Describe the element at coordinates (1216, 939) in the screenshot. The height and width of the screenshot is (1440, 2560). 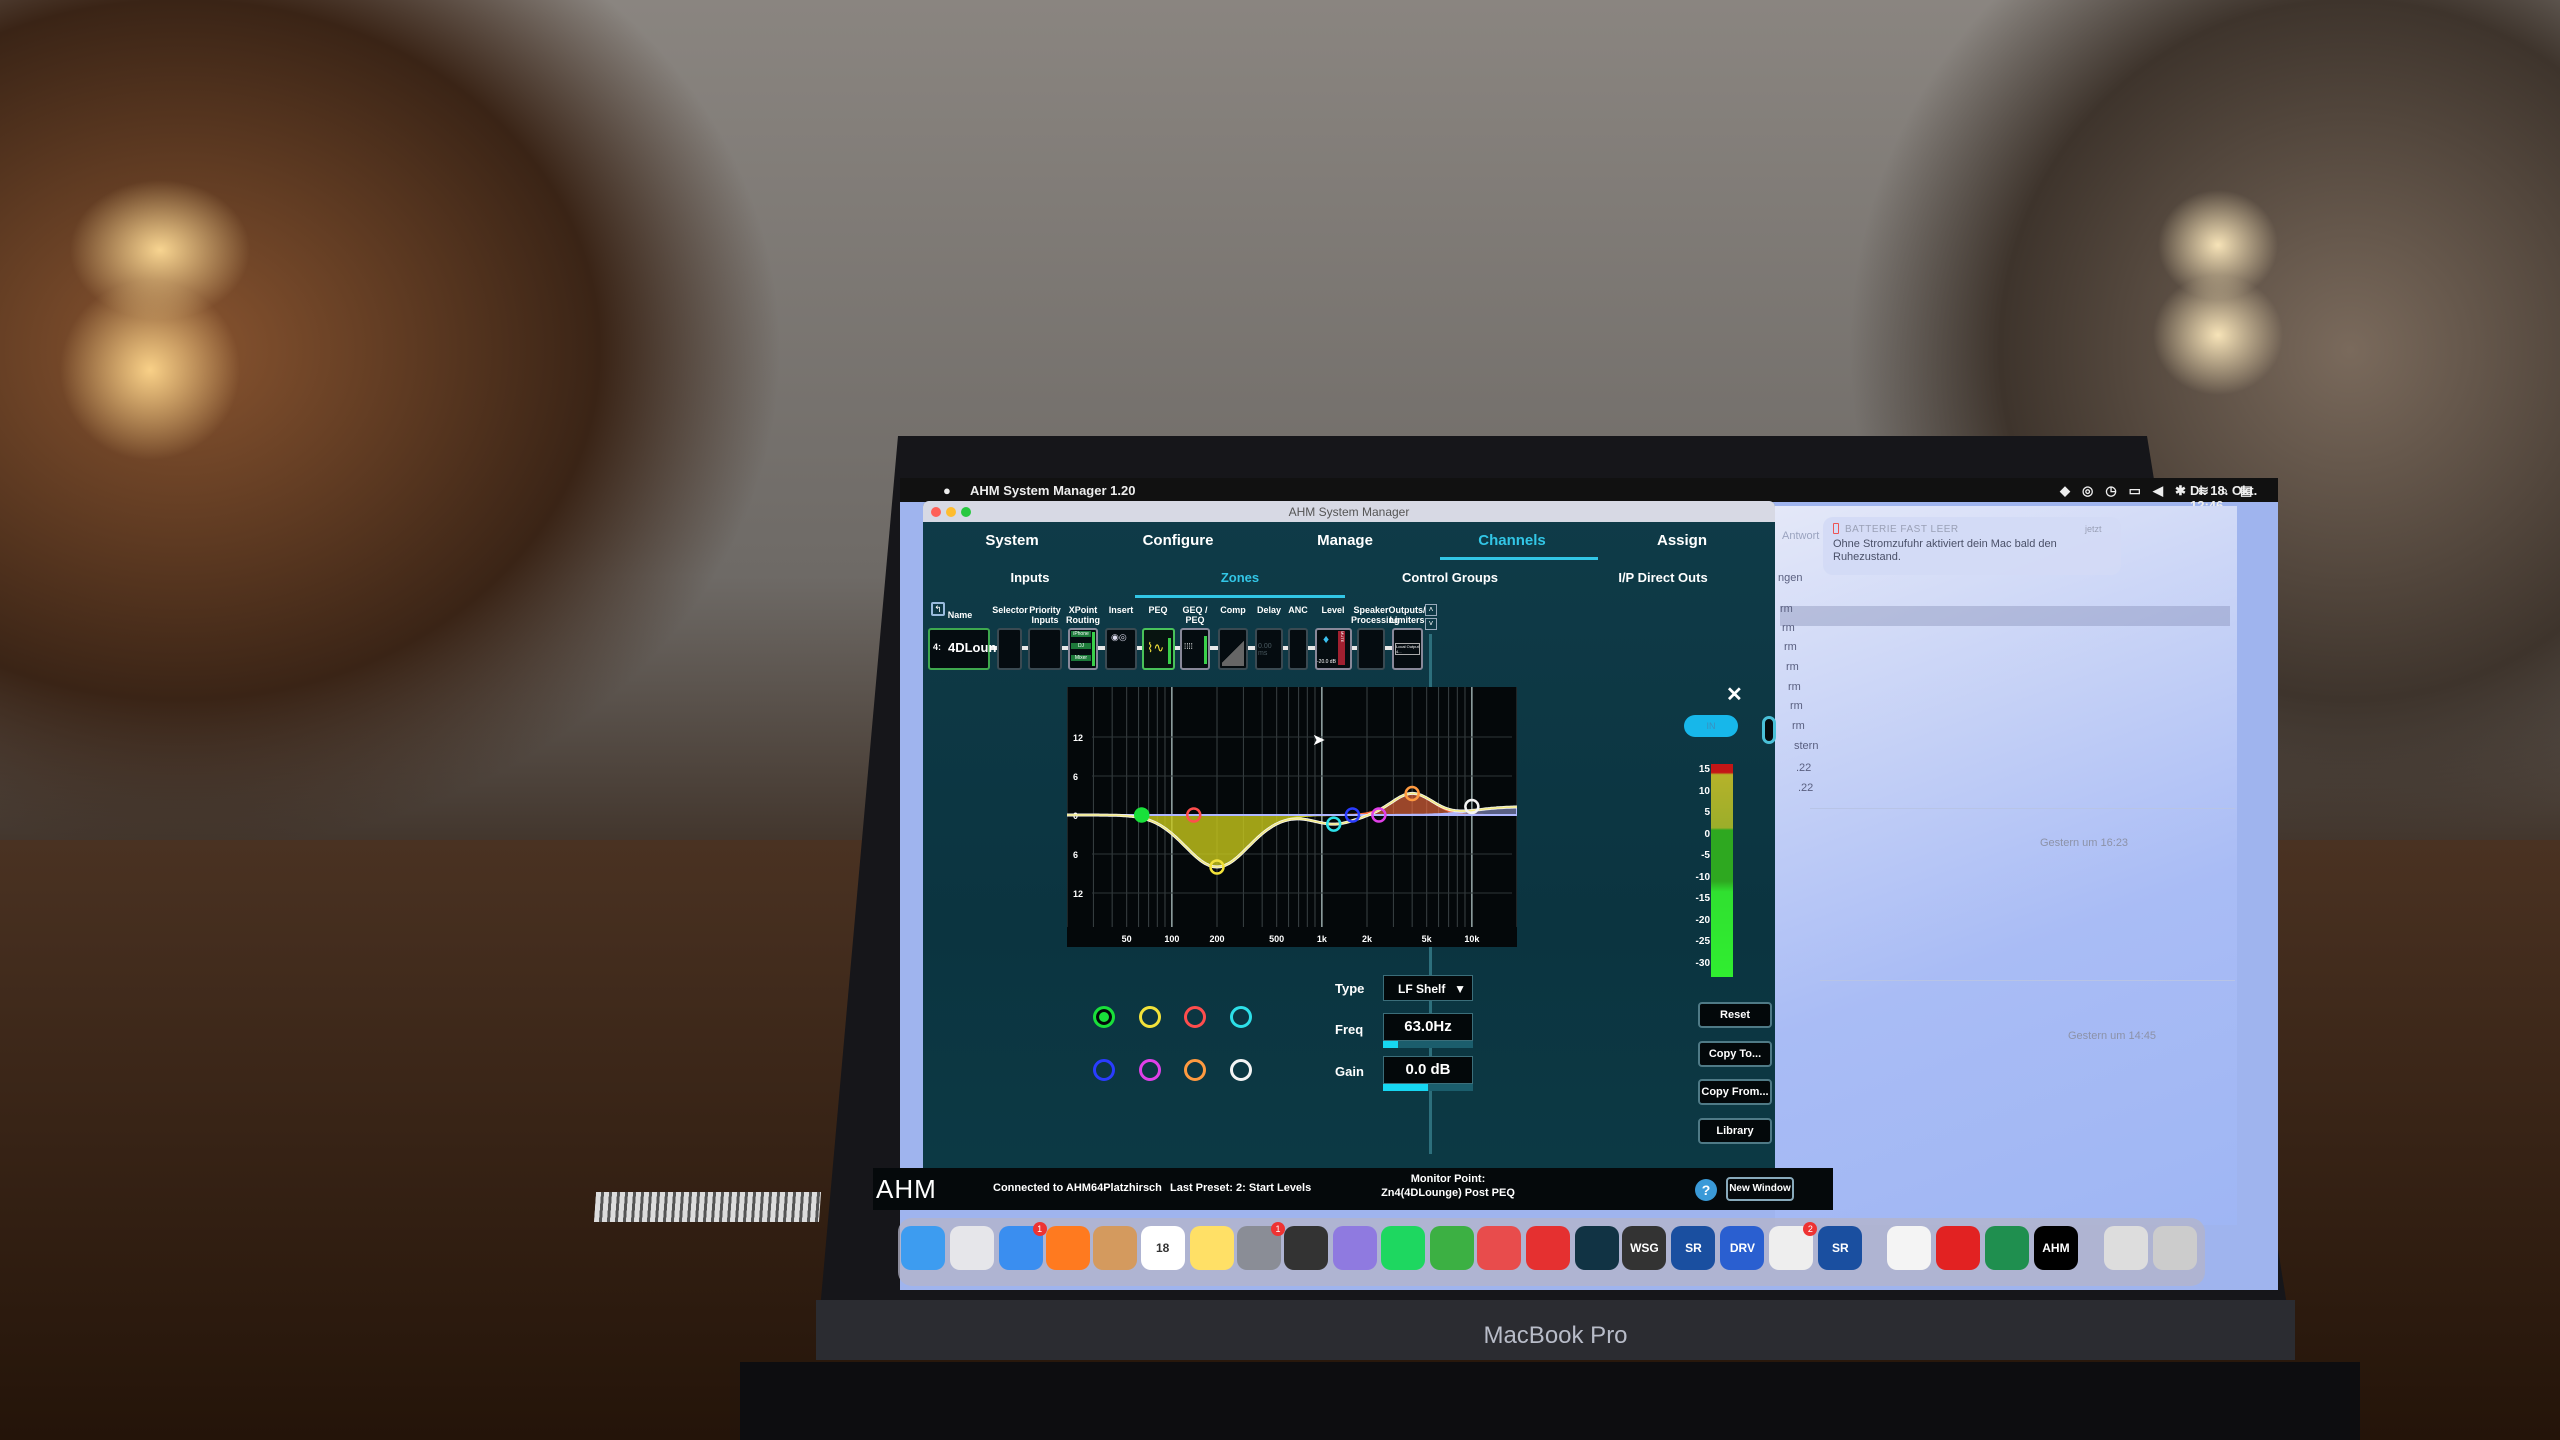
I see `x-tick-label: 200` at that location.